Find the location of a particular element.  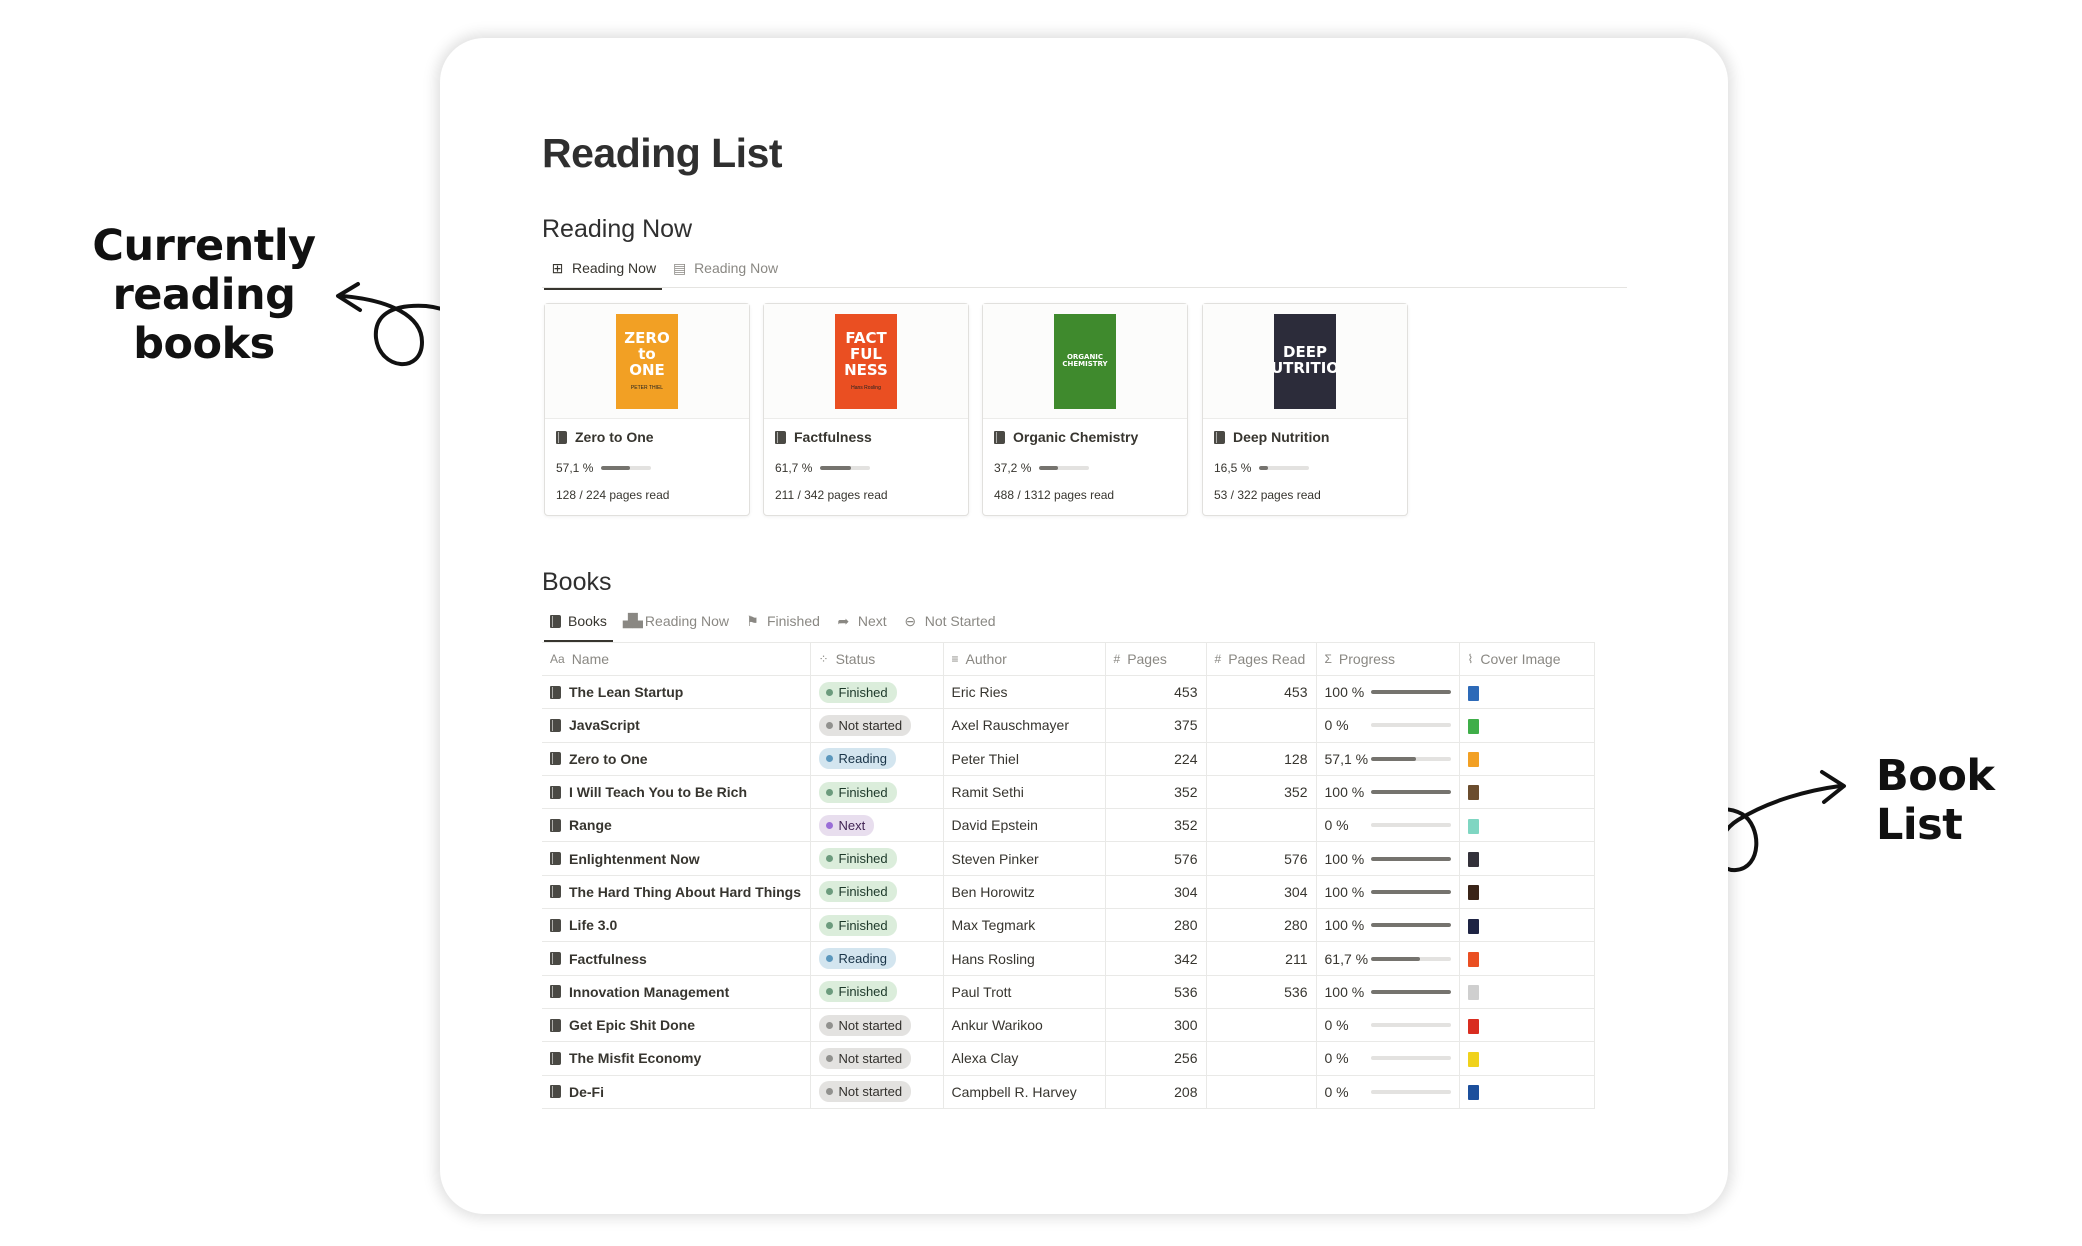

pages-read-cell: 536 is located at coordinates (1261, 992).